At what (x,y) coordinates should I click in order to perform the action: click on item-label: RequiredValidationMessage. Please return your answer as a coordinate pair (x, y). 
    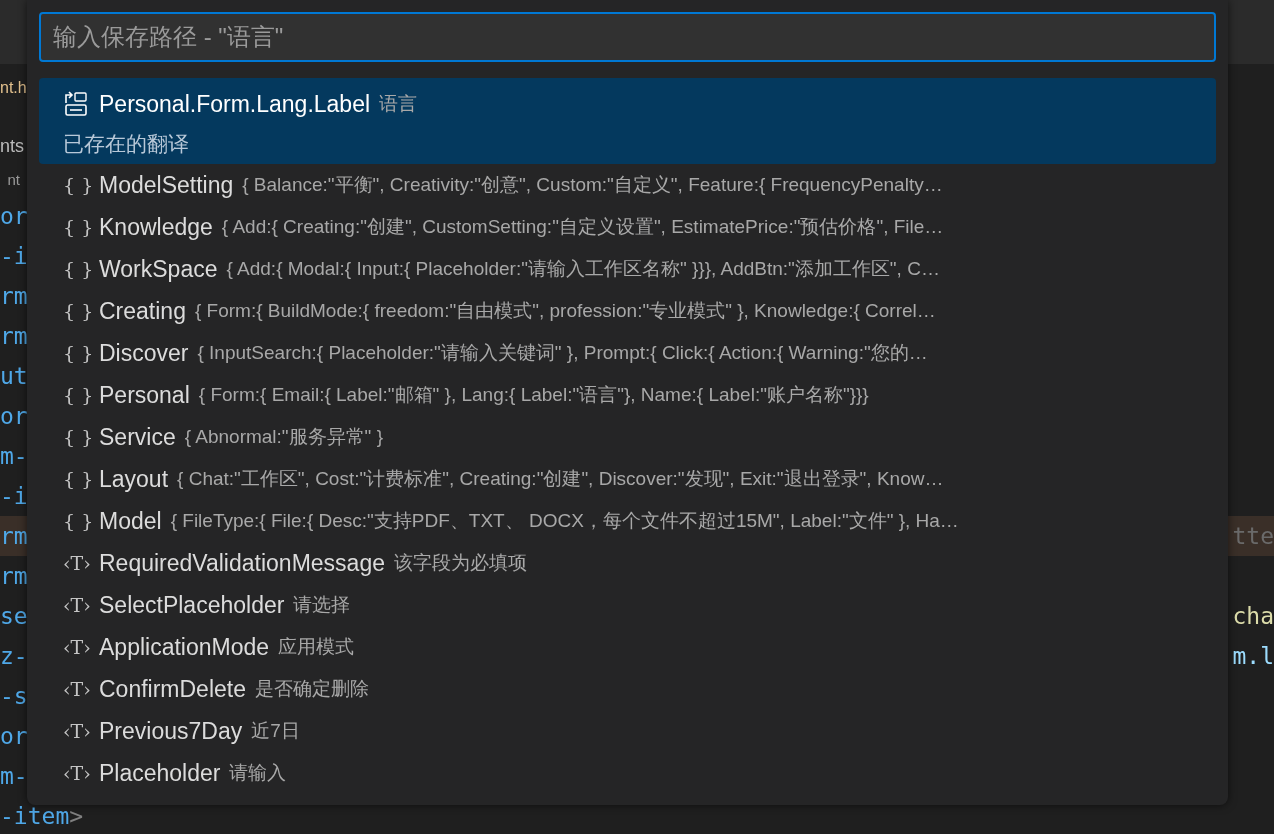
    Looking at the image, I should click on (242, 563).